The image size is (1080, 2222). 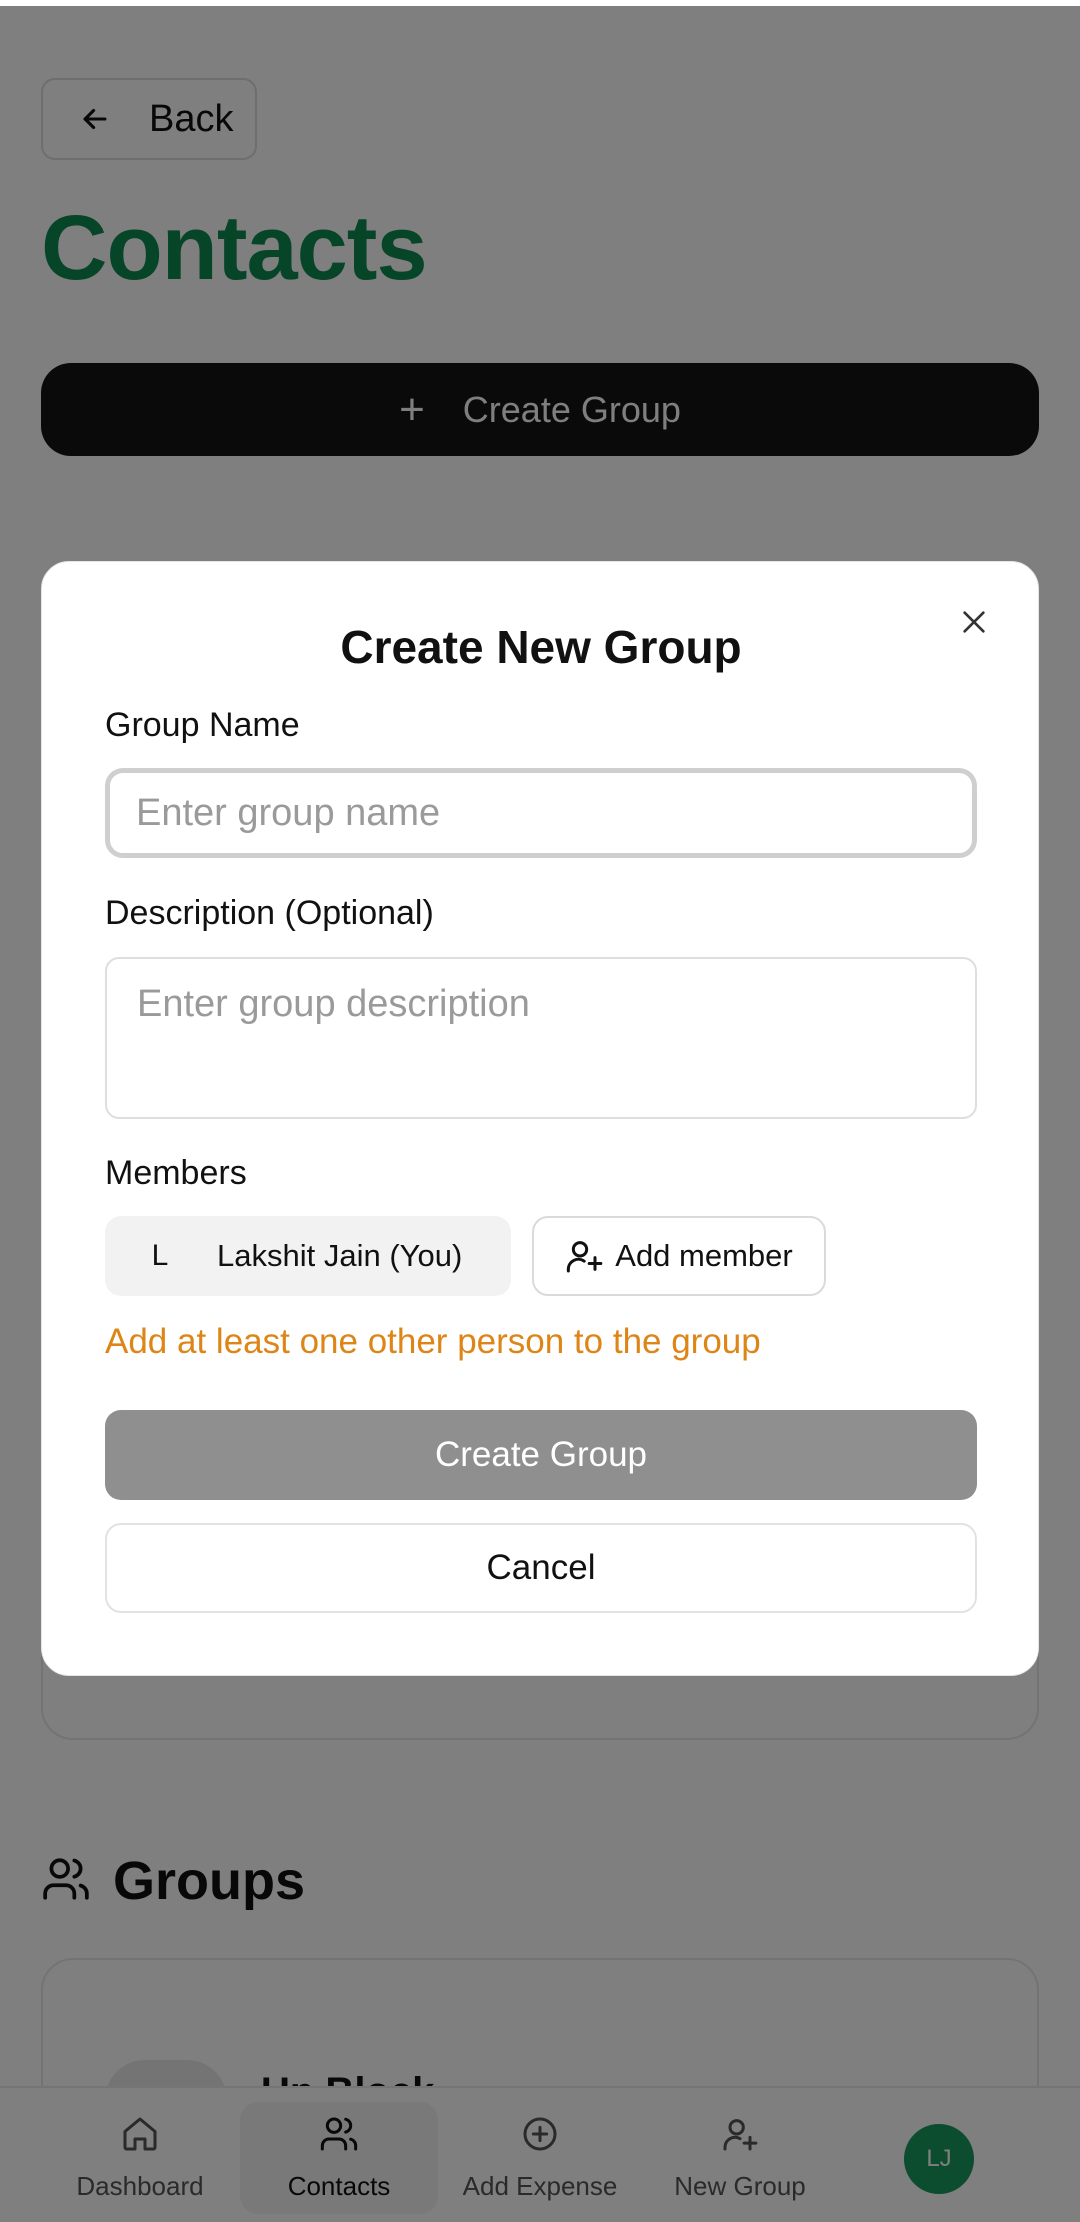 What do you see at coordinates (160, 1255) in the screenshot?
I see `member-initial: L` at bounding box center [160, 1255].